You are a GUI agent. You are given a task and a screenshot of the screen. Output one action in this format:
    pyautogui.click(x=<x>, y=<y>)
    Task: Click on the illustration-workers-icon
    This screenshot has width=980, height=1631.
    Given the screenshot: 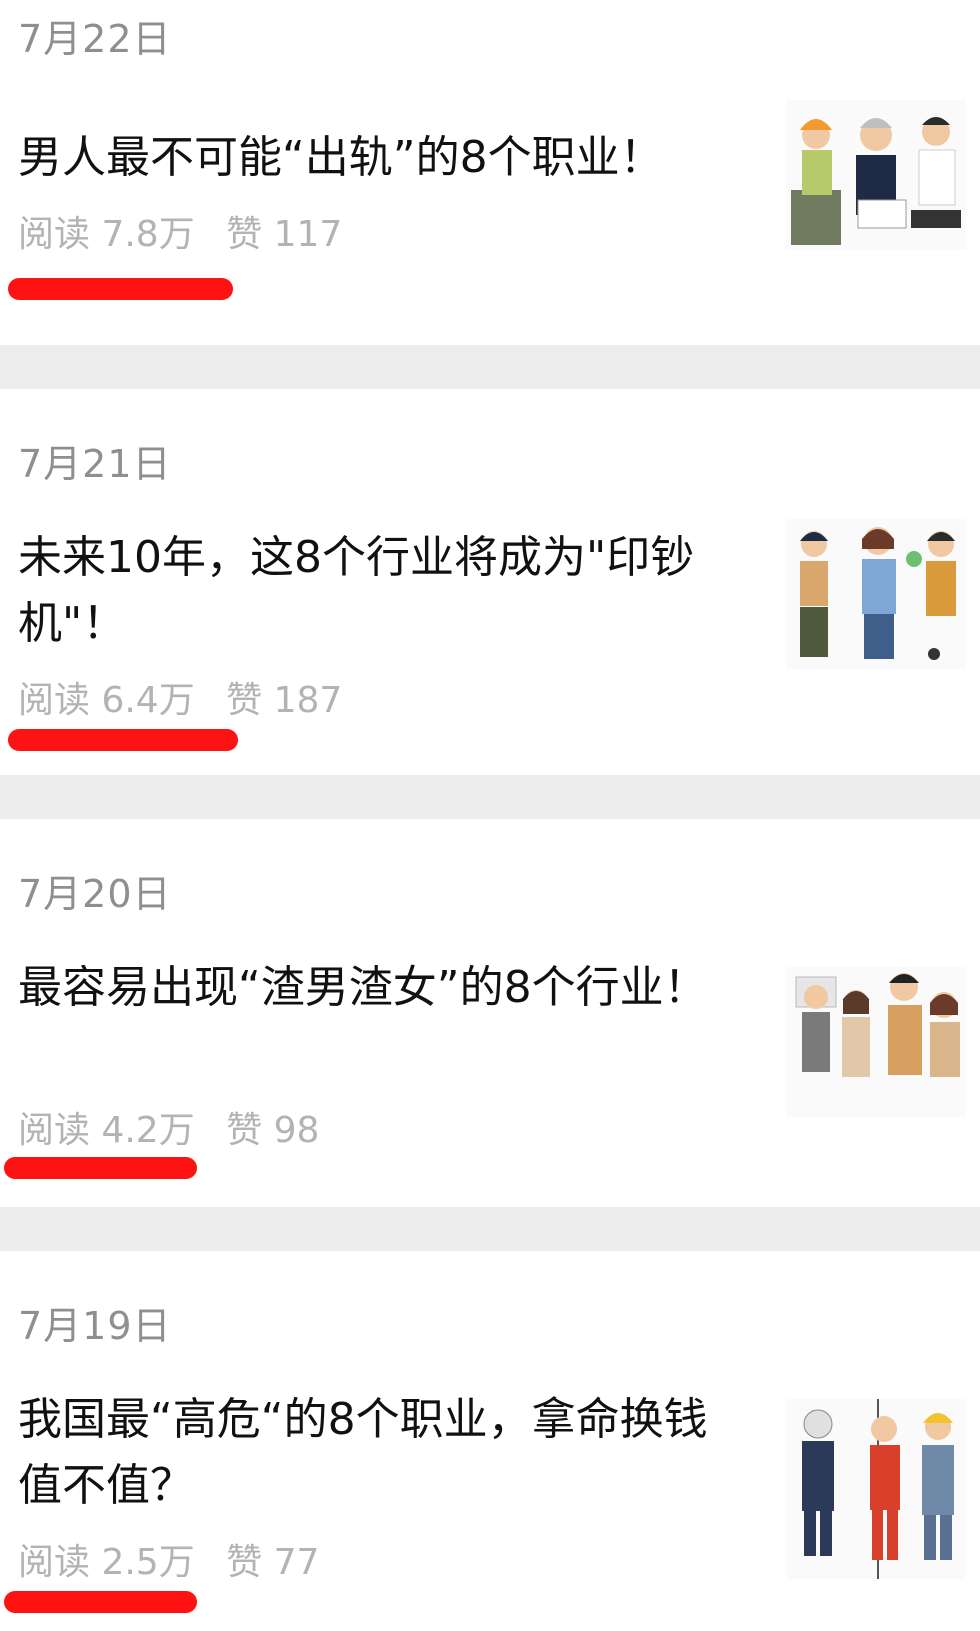 What is the action you would take?
    pyautogui.click(x=876, y=175)
    